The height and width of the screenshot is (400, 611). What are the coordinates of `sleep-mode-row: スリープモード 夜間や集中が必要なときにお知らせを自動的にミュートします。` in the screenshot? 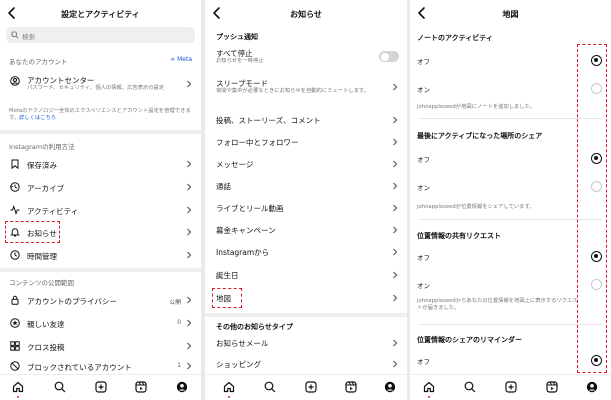 It's located at (306, 89).